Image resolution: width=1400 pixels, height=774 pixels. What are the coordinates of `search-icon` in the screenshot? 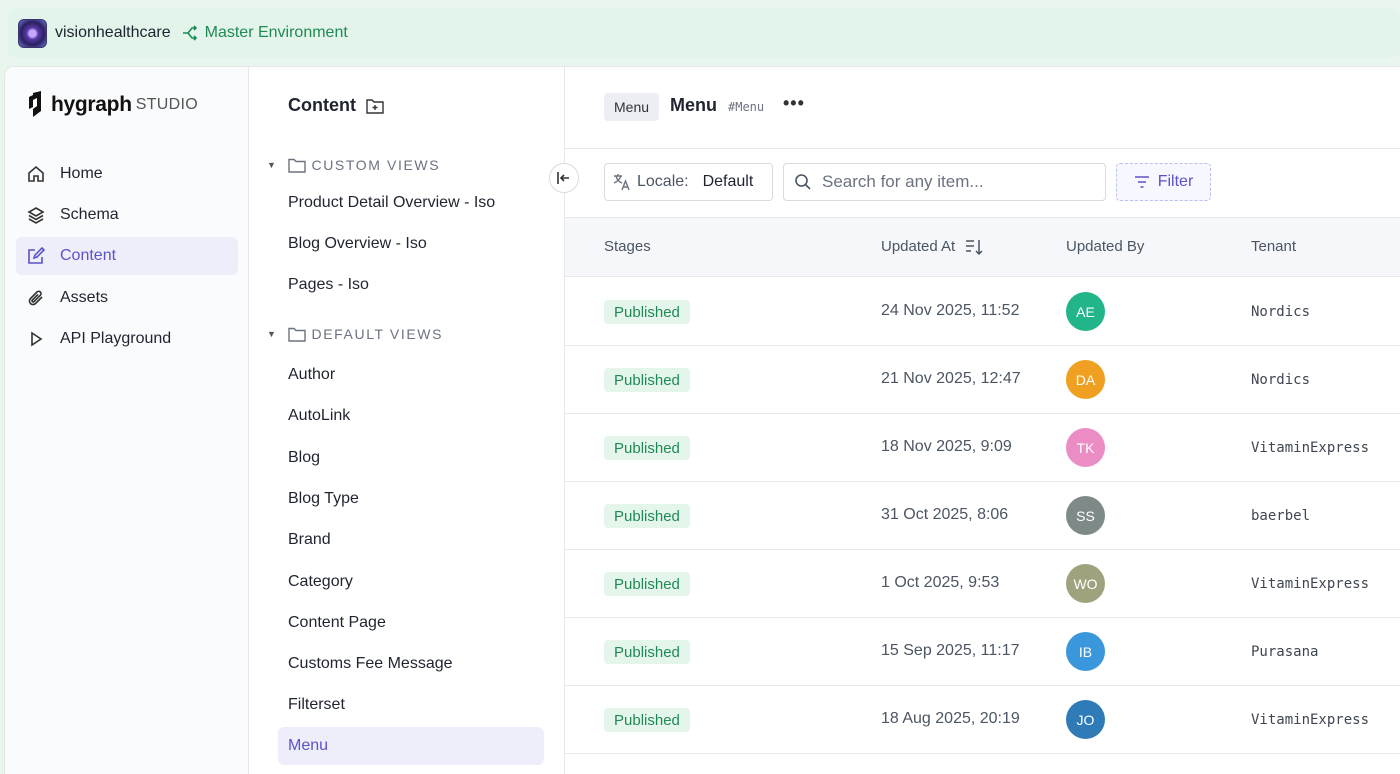 It's located at (803, 182).